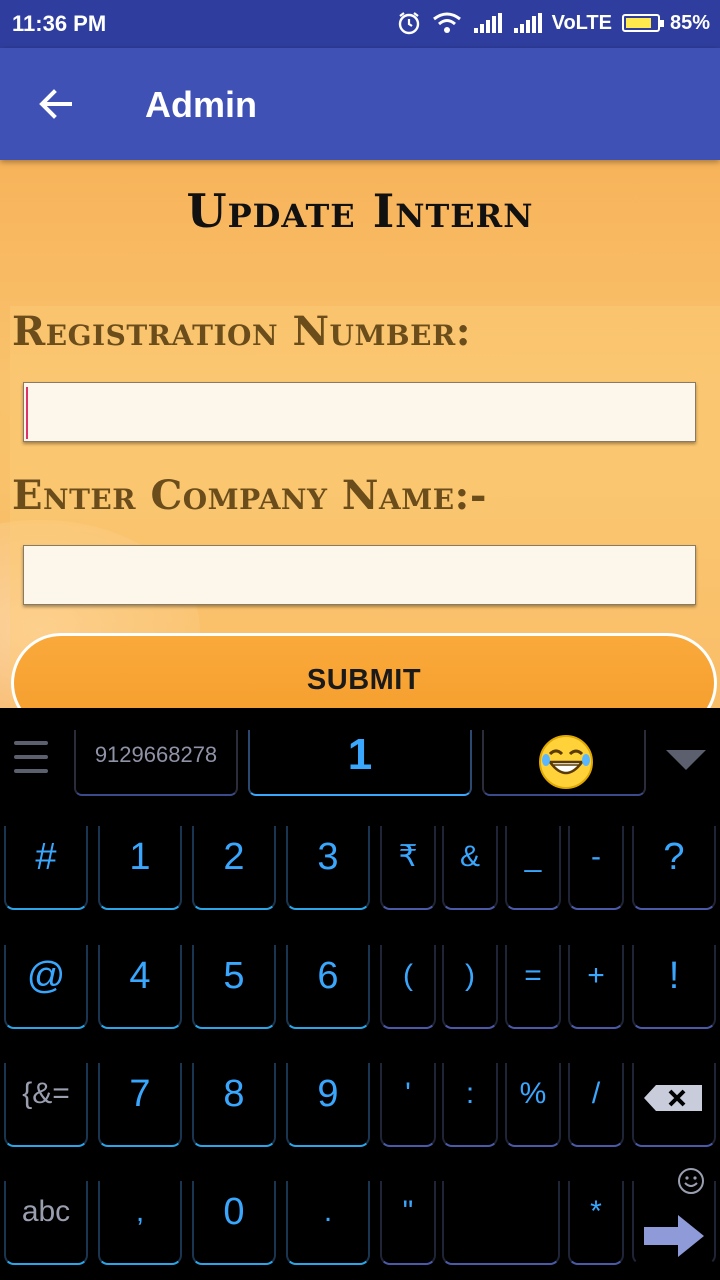 Image resolution: width=720 pixels, height=1280 pixels. Describe the element at coordinates (581, 22) in the screenshot. I see `network-type: VoLTE` at that location.